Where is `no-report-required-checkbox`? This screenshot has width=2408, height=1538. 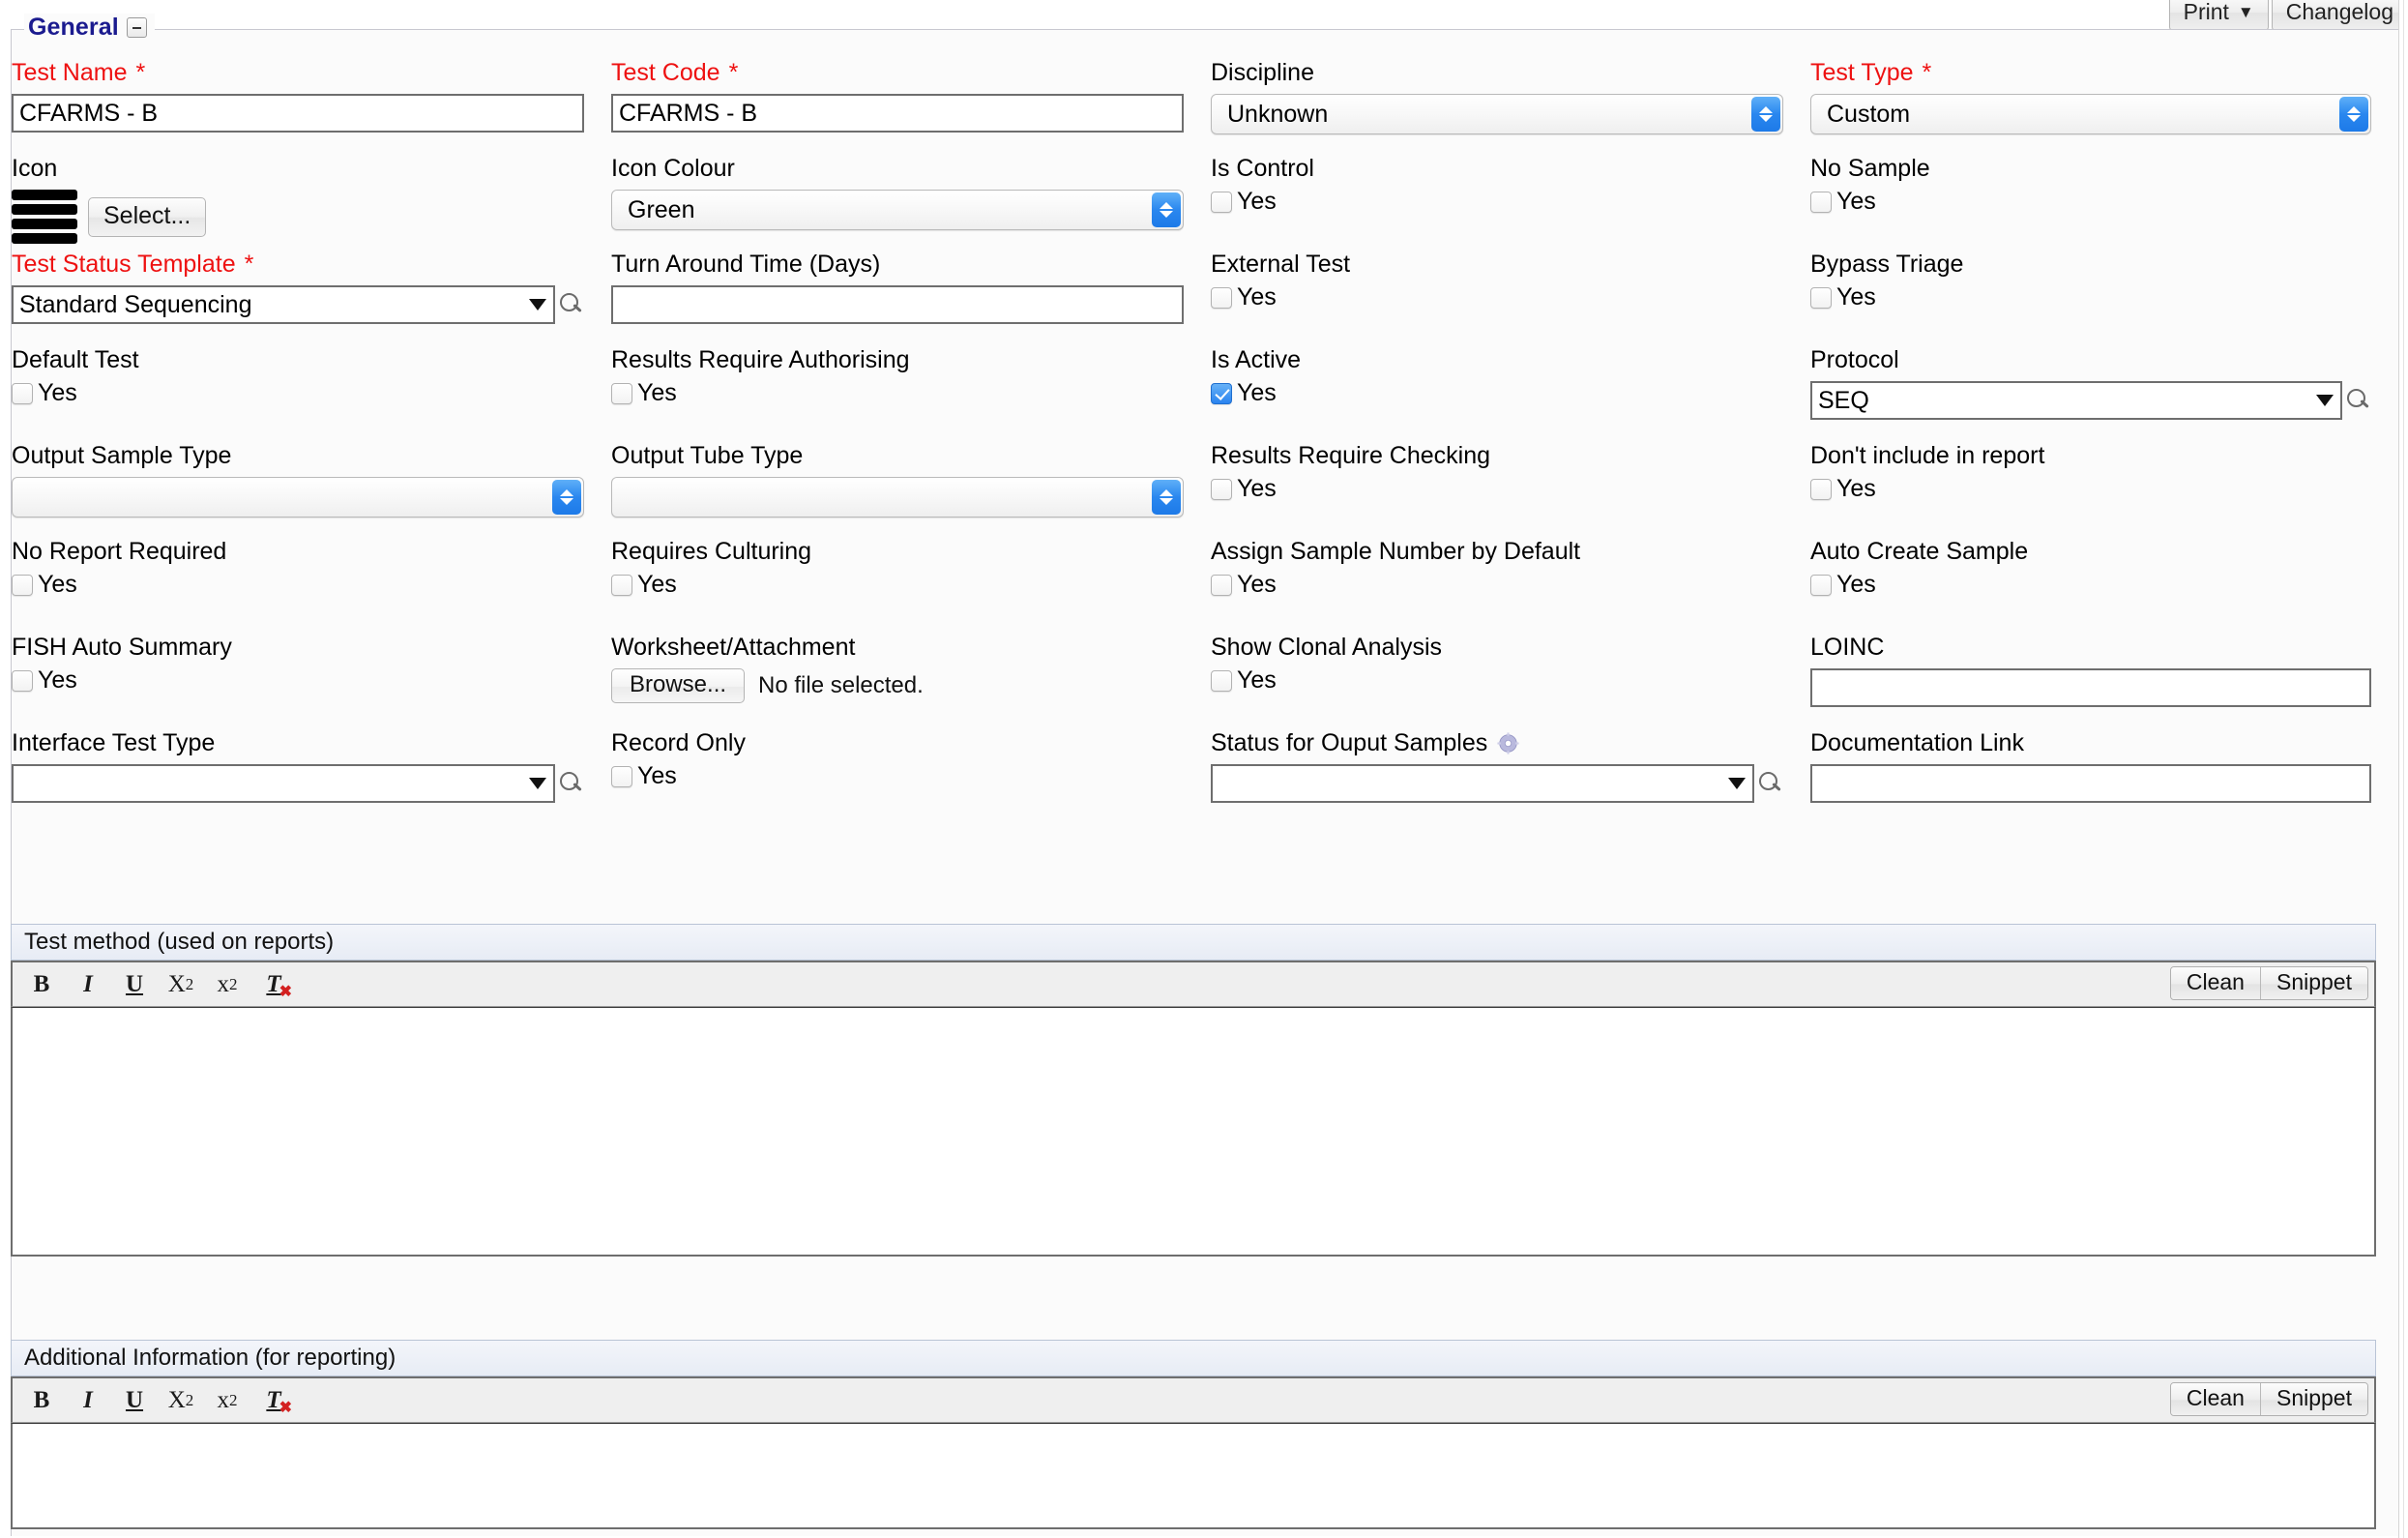
no-report-required-checkbox is located at coordinates (22, 585).